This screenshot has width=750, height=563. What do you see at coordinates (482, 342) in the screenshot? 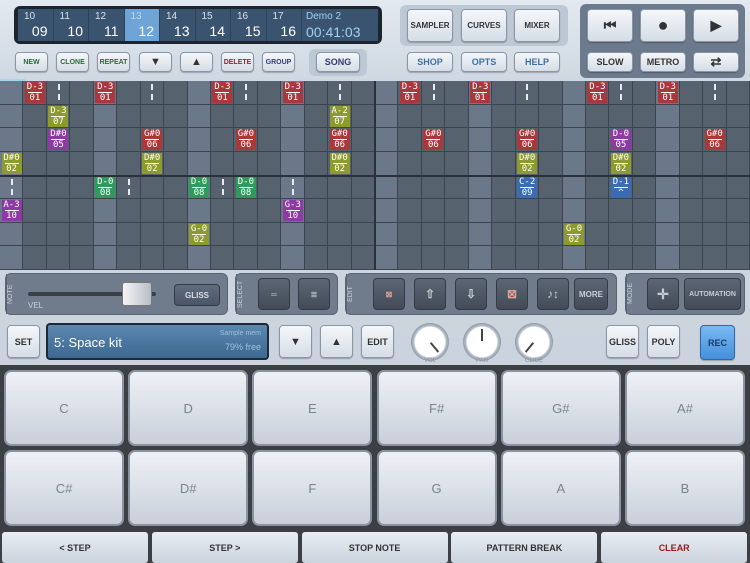
I see `pan-knob` at bounding box center [482, 342].